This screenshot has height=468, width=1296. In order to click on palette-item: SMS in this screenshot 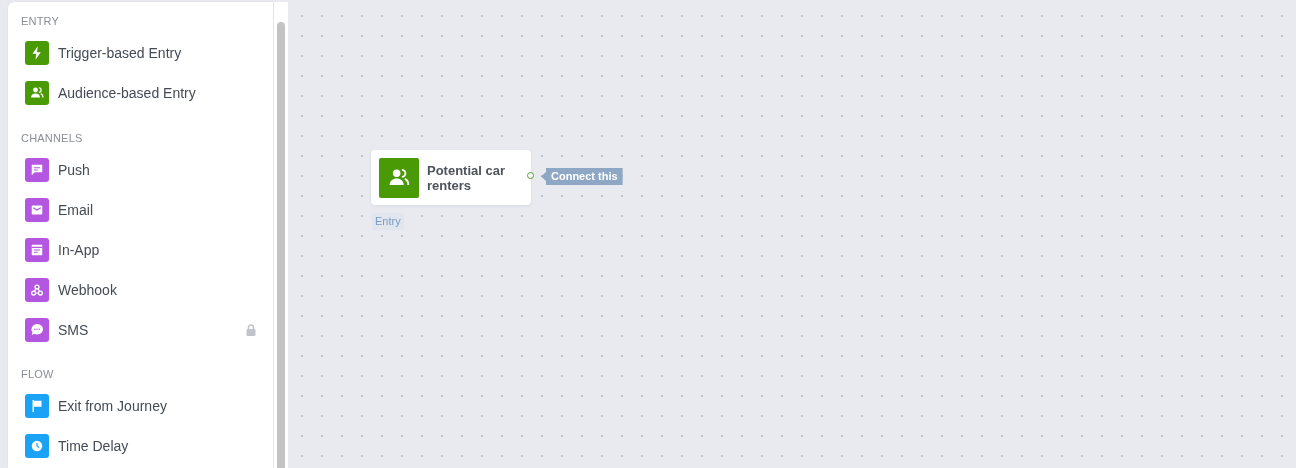, I will do `click(140, 330)`.